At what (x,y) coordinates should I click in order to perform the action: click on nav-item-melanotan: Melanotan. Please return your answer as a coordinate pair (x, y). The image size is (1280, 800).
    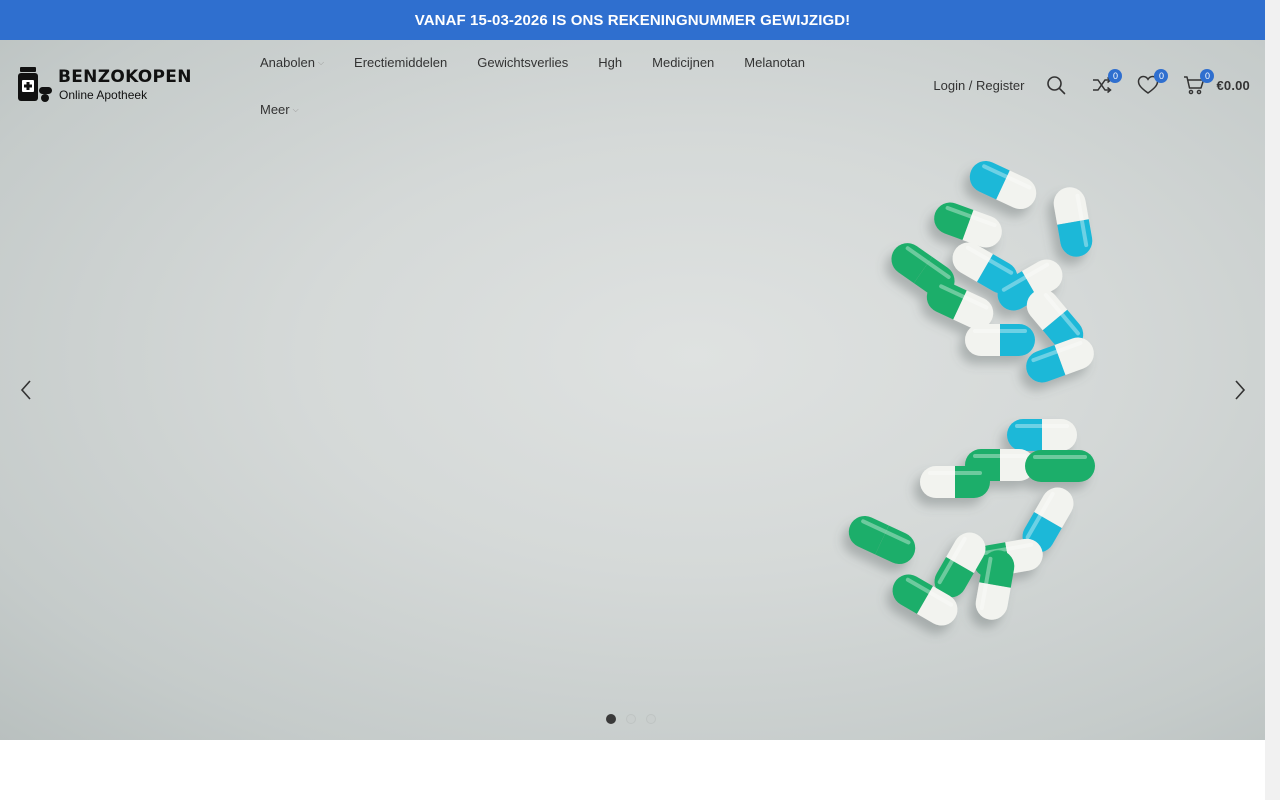
    Looking at the image, I should click on (774, 62).